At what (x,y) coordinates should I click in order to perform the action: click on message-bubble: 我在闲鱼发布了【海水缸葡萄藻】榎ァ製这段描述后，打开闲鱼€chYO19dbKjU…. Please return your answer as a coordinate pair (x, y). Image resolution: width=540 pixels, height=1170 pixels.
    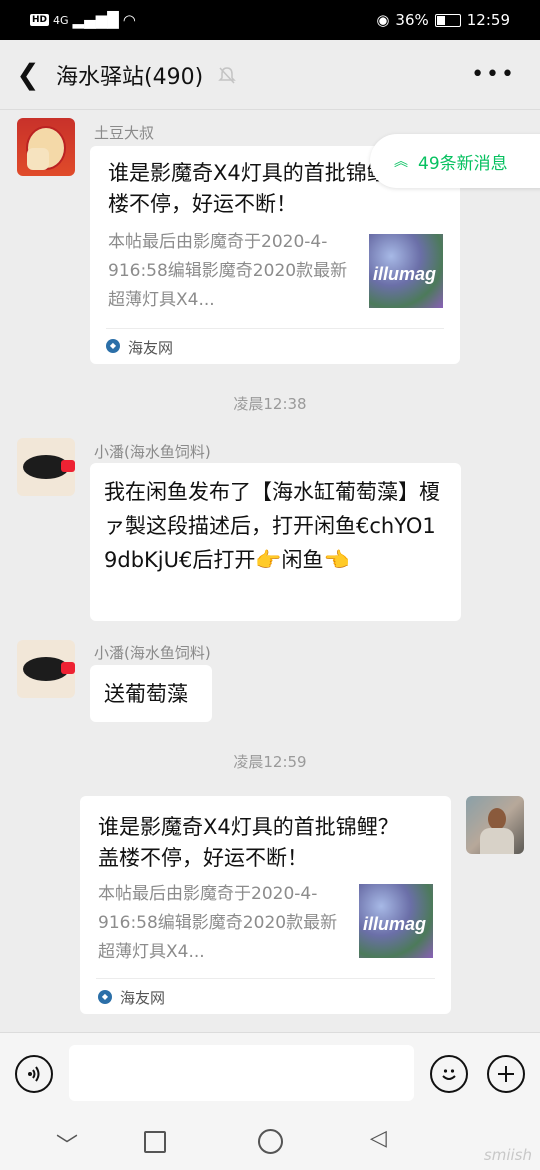
    Looking at the image, I should click on (275, 542).